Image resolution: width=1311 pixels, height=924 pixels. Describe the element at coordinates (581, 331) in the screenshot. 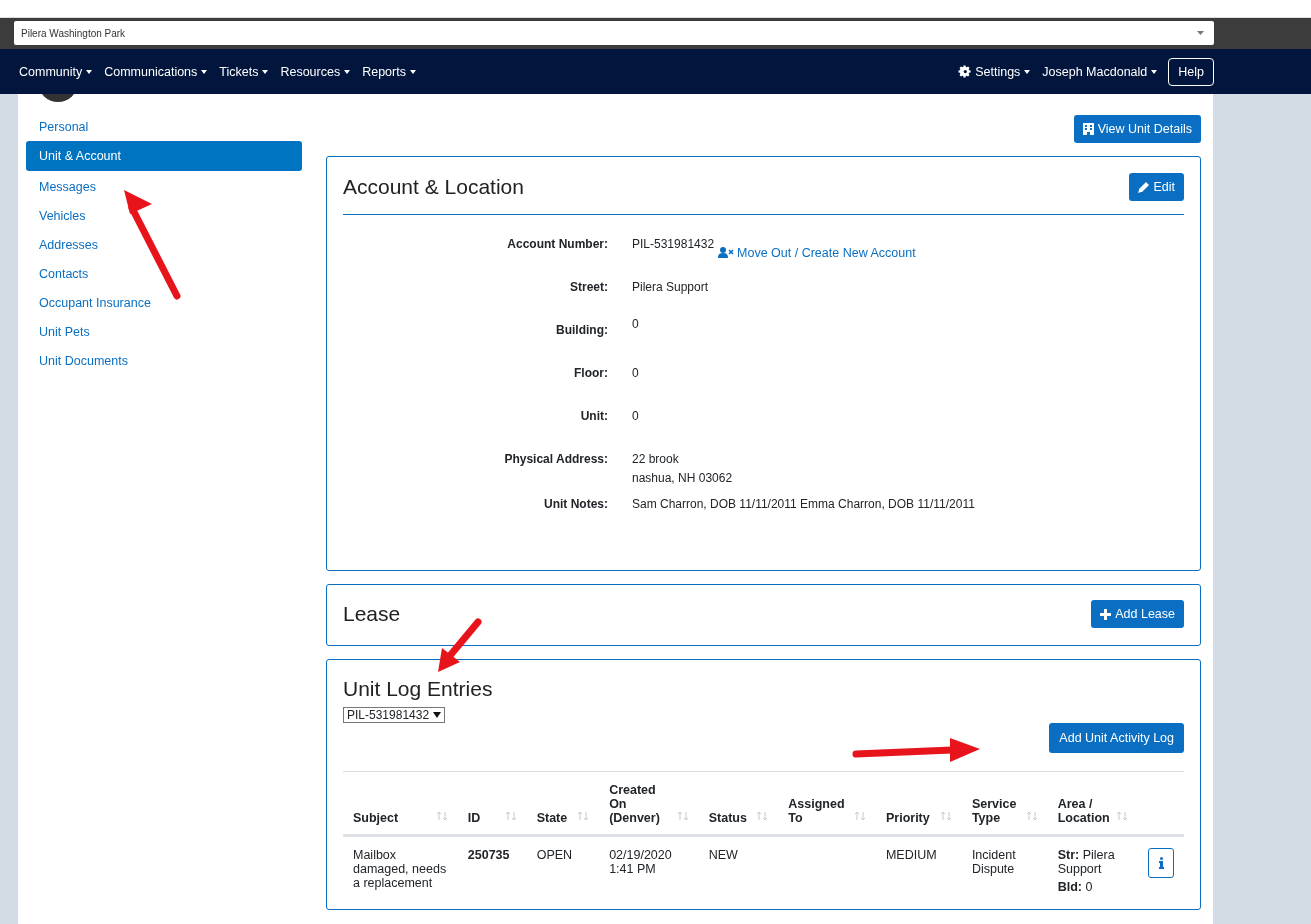

I see `field-label: Building:` at that location.